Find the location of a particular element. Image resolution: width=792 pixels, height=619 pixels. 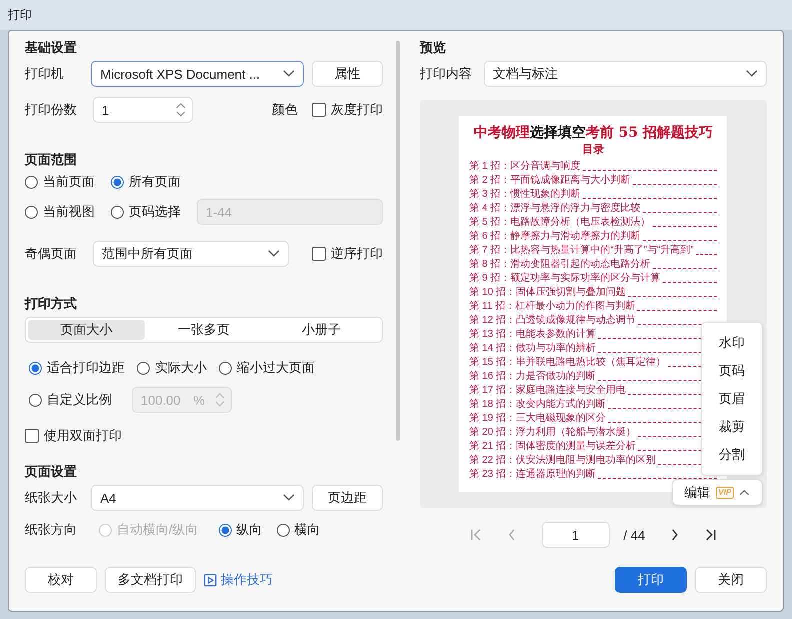

close-button: 关闭 is located at coordinates (731, 580).